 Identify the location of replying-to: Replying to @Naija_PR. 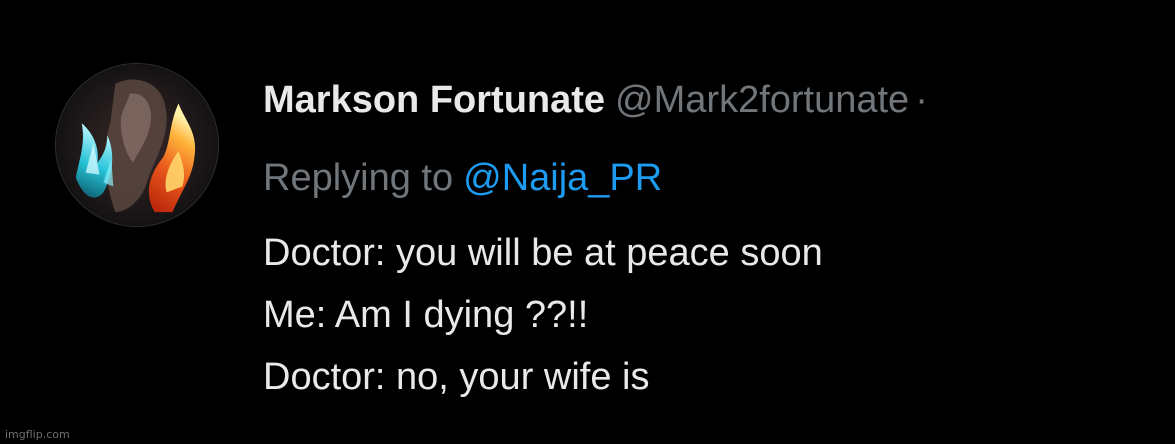
(462, 178).